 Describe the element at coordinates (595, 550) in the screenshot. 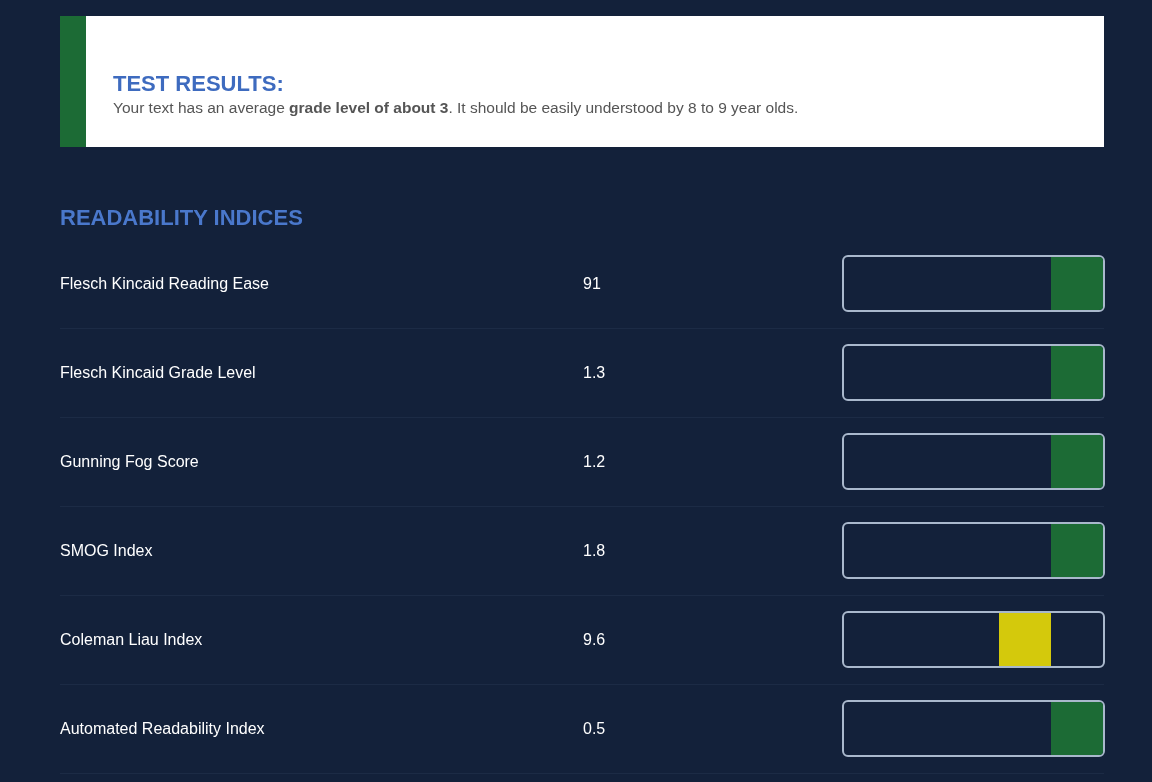

I see `index-score: 1.8` at that location.